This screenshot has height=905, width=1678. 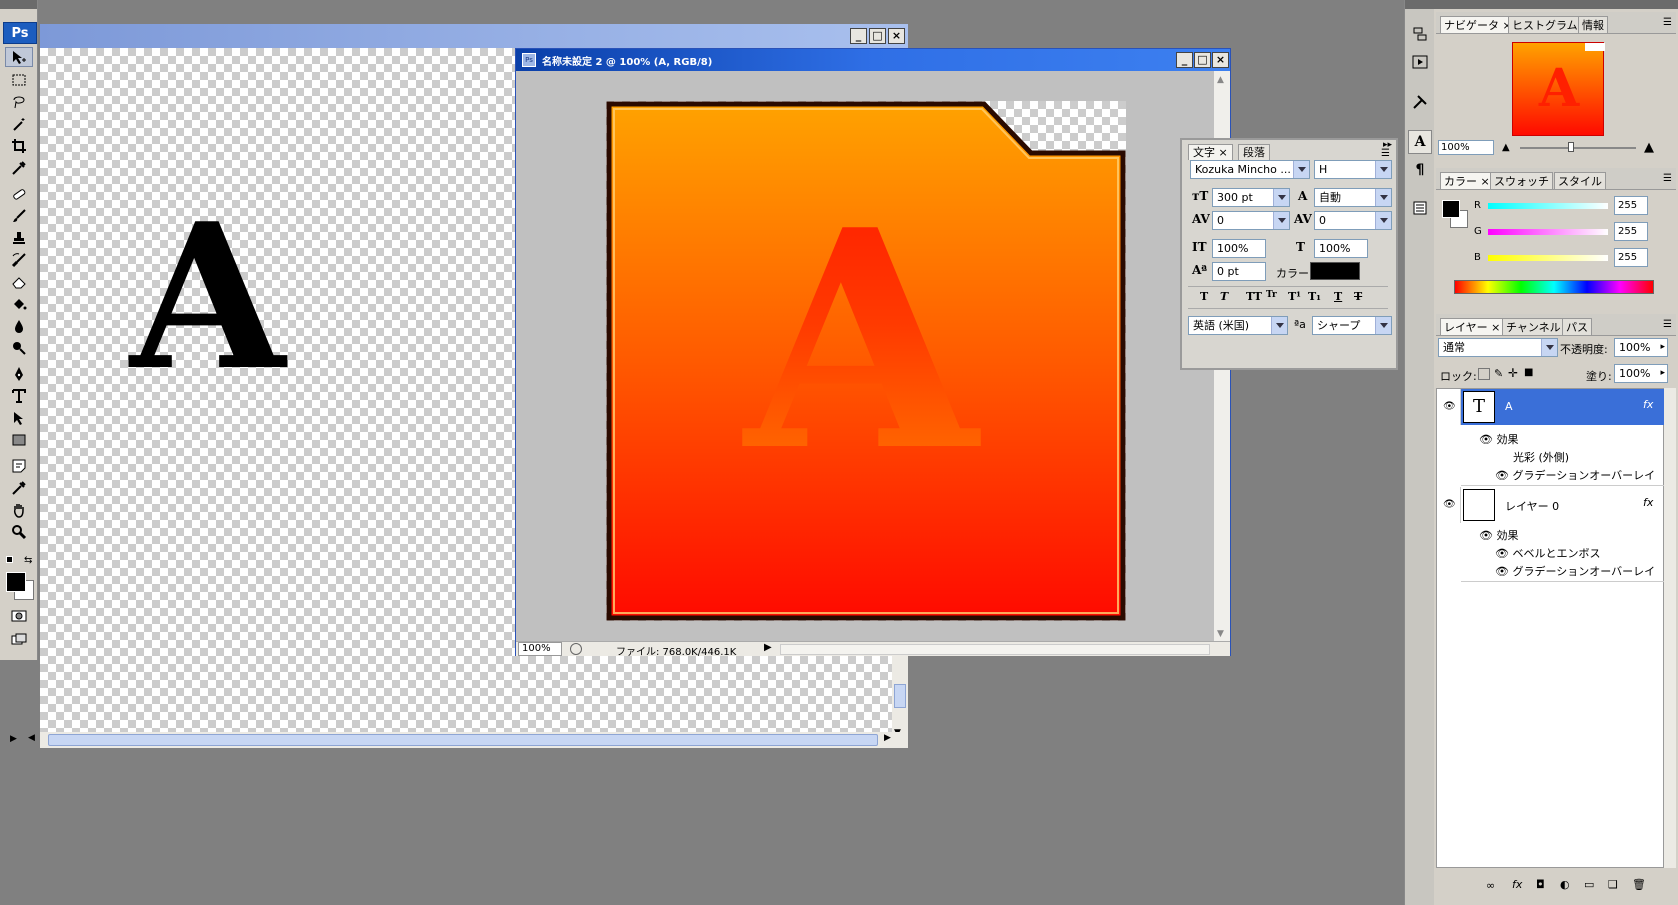 What do you see at coordinates (463, 740) in the screenshot?
I see `horizontal-scroll-thumb` at bounding box center [463, 740].